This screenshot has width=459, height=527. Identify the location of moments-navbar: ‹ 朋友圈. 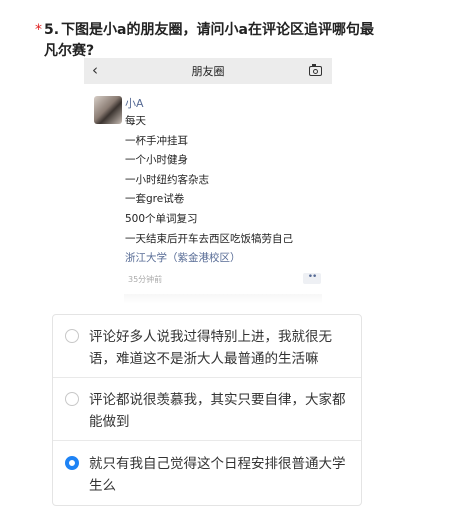
(208, 71).